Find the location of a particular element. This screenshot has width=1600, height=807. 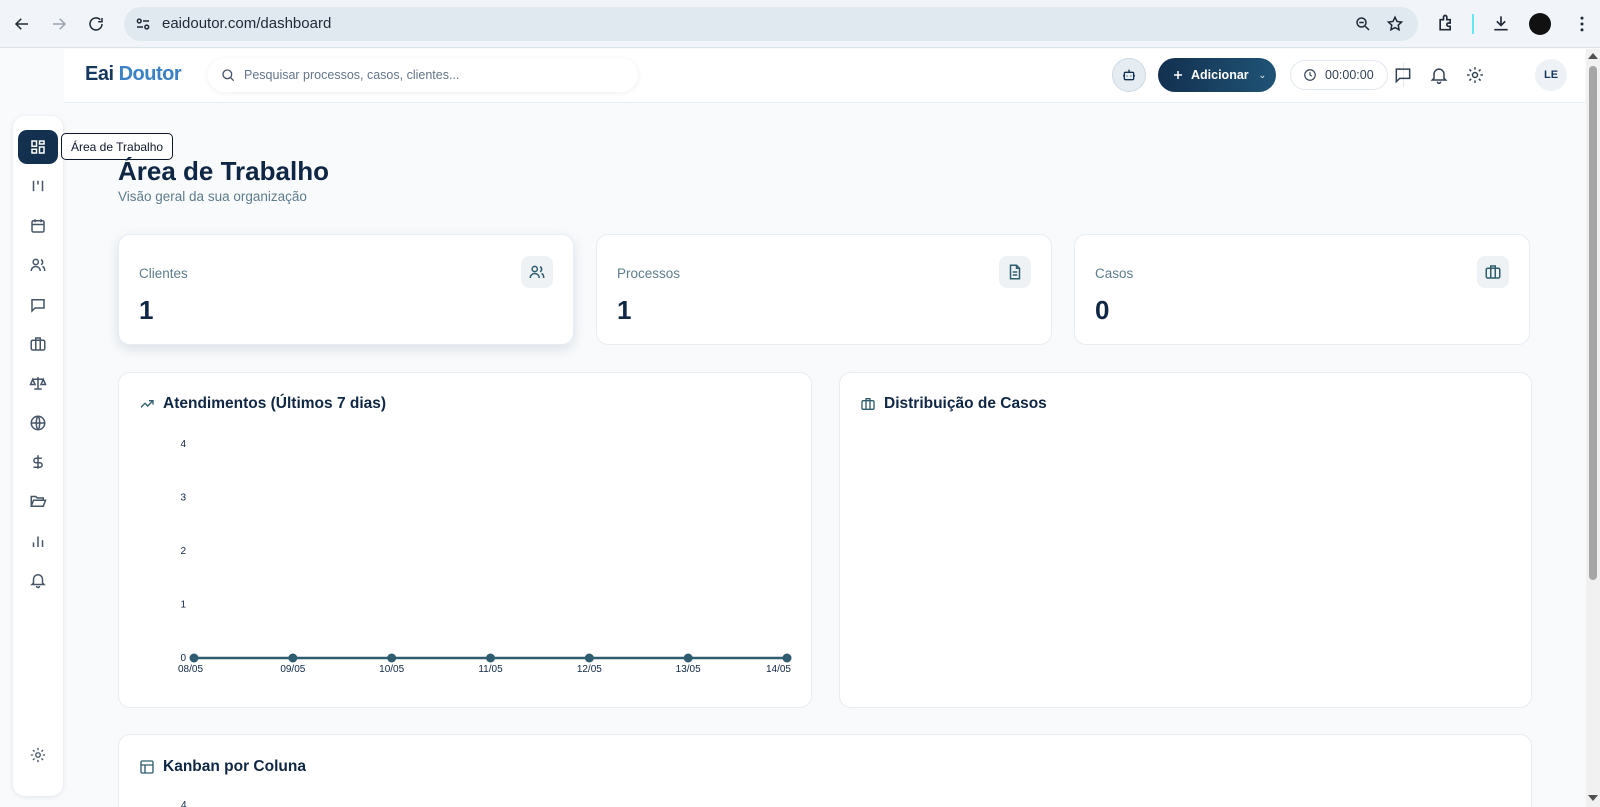

x-tick-label: 10/05 is located at coordinates (391, 669).